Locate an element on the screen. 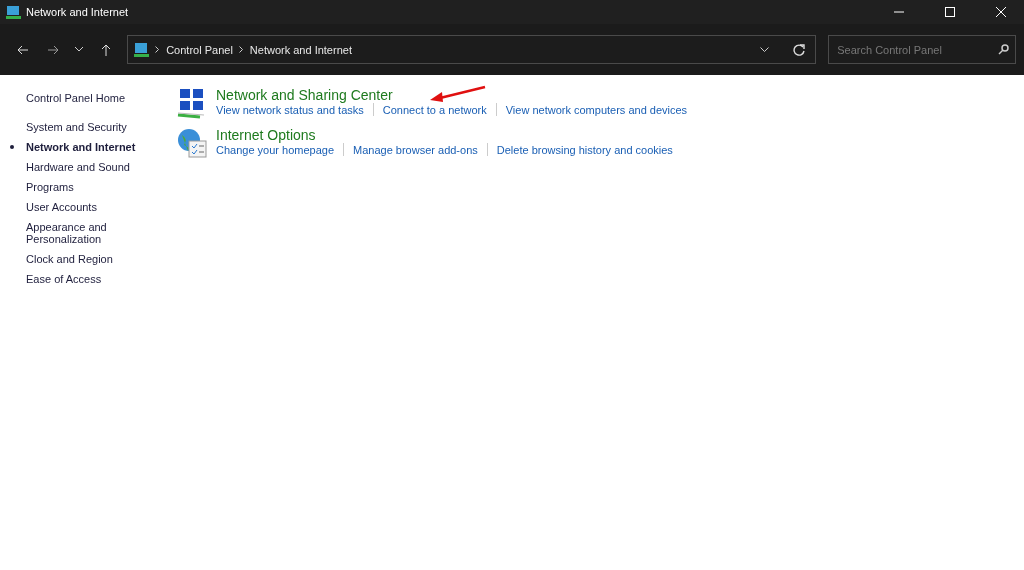  task-link: Connect to a network is located at coordinates (434, 109).